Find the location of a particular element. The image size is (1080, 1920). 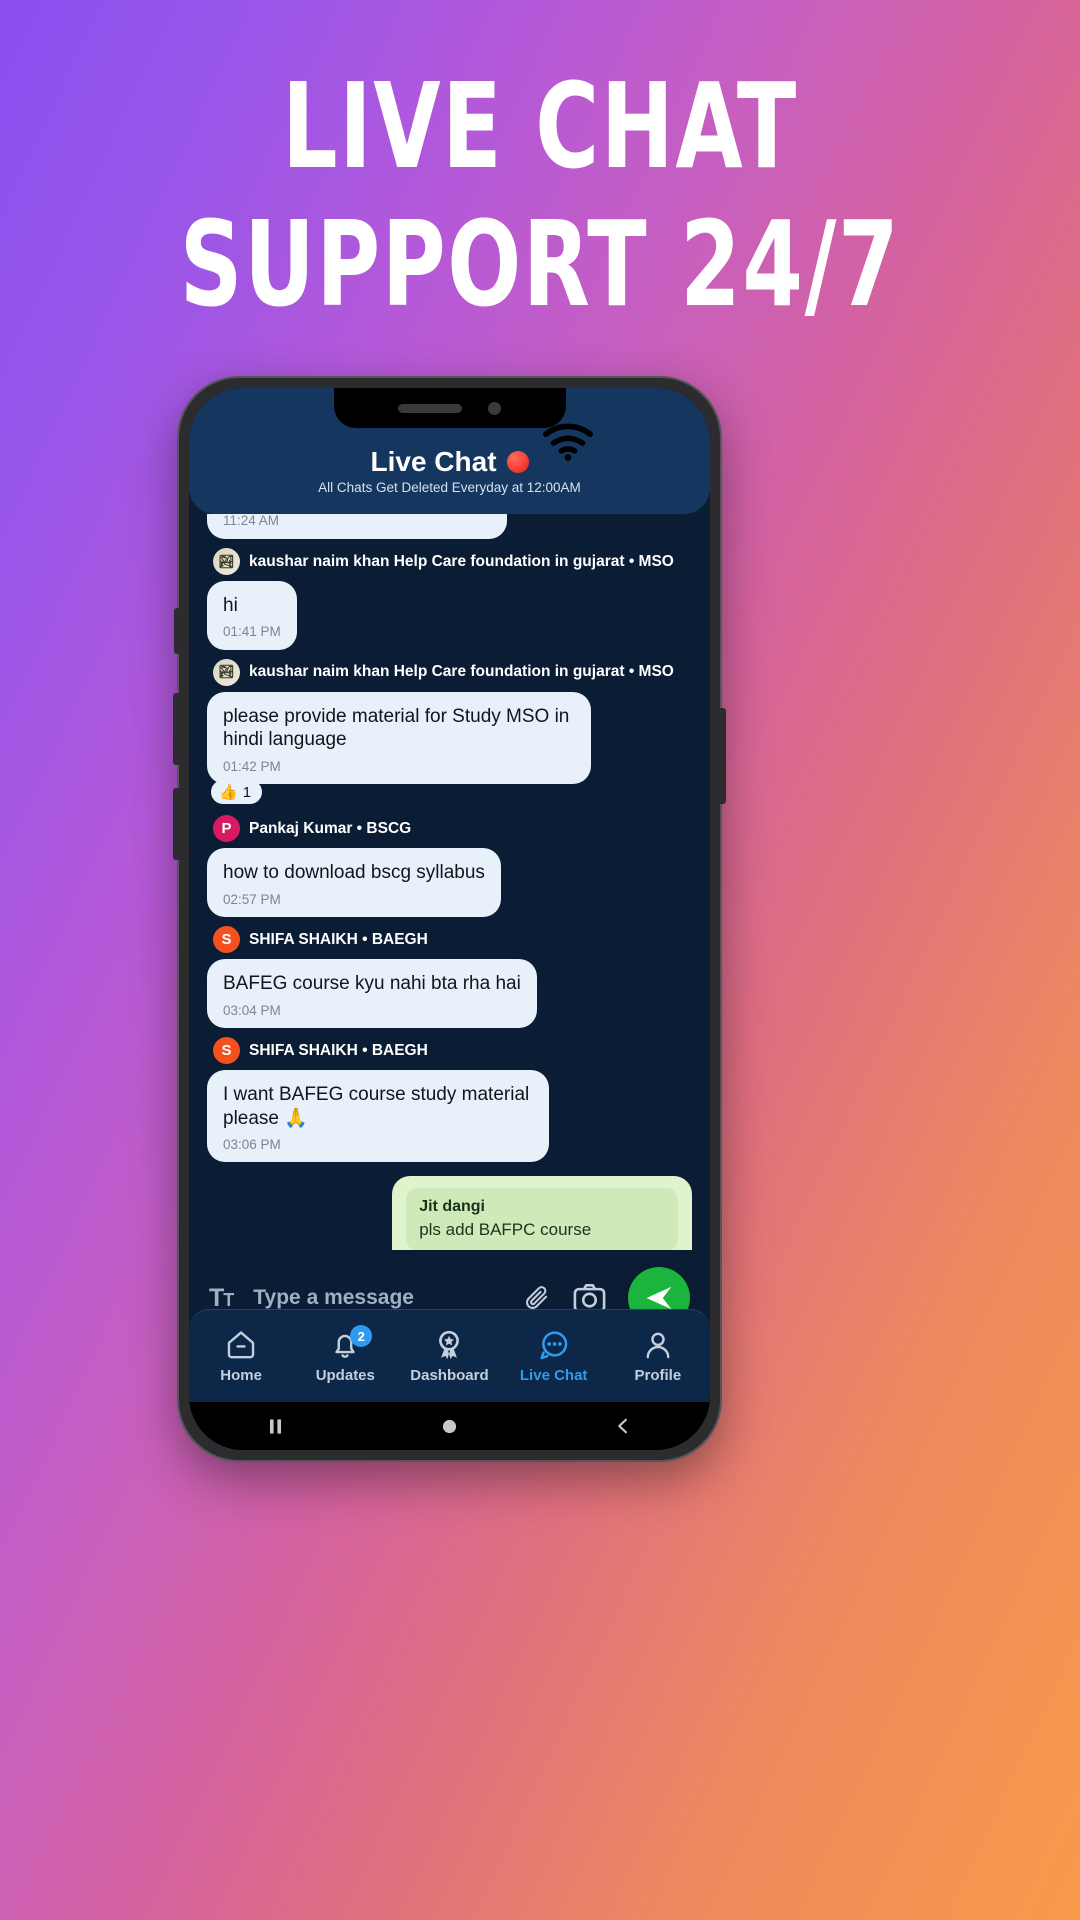

wifi-icon is located at coordinates (568, 442).